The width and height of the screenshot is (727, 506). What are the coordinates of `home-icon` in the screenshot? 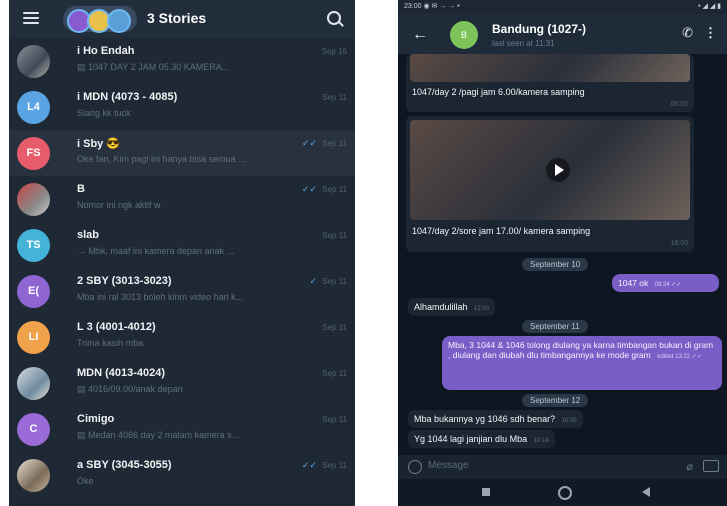 It's located at (565, 493).